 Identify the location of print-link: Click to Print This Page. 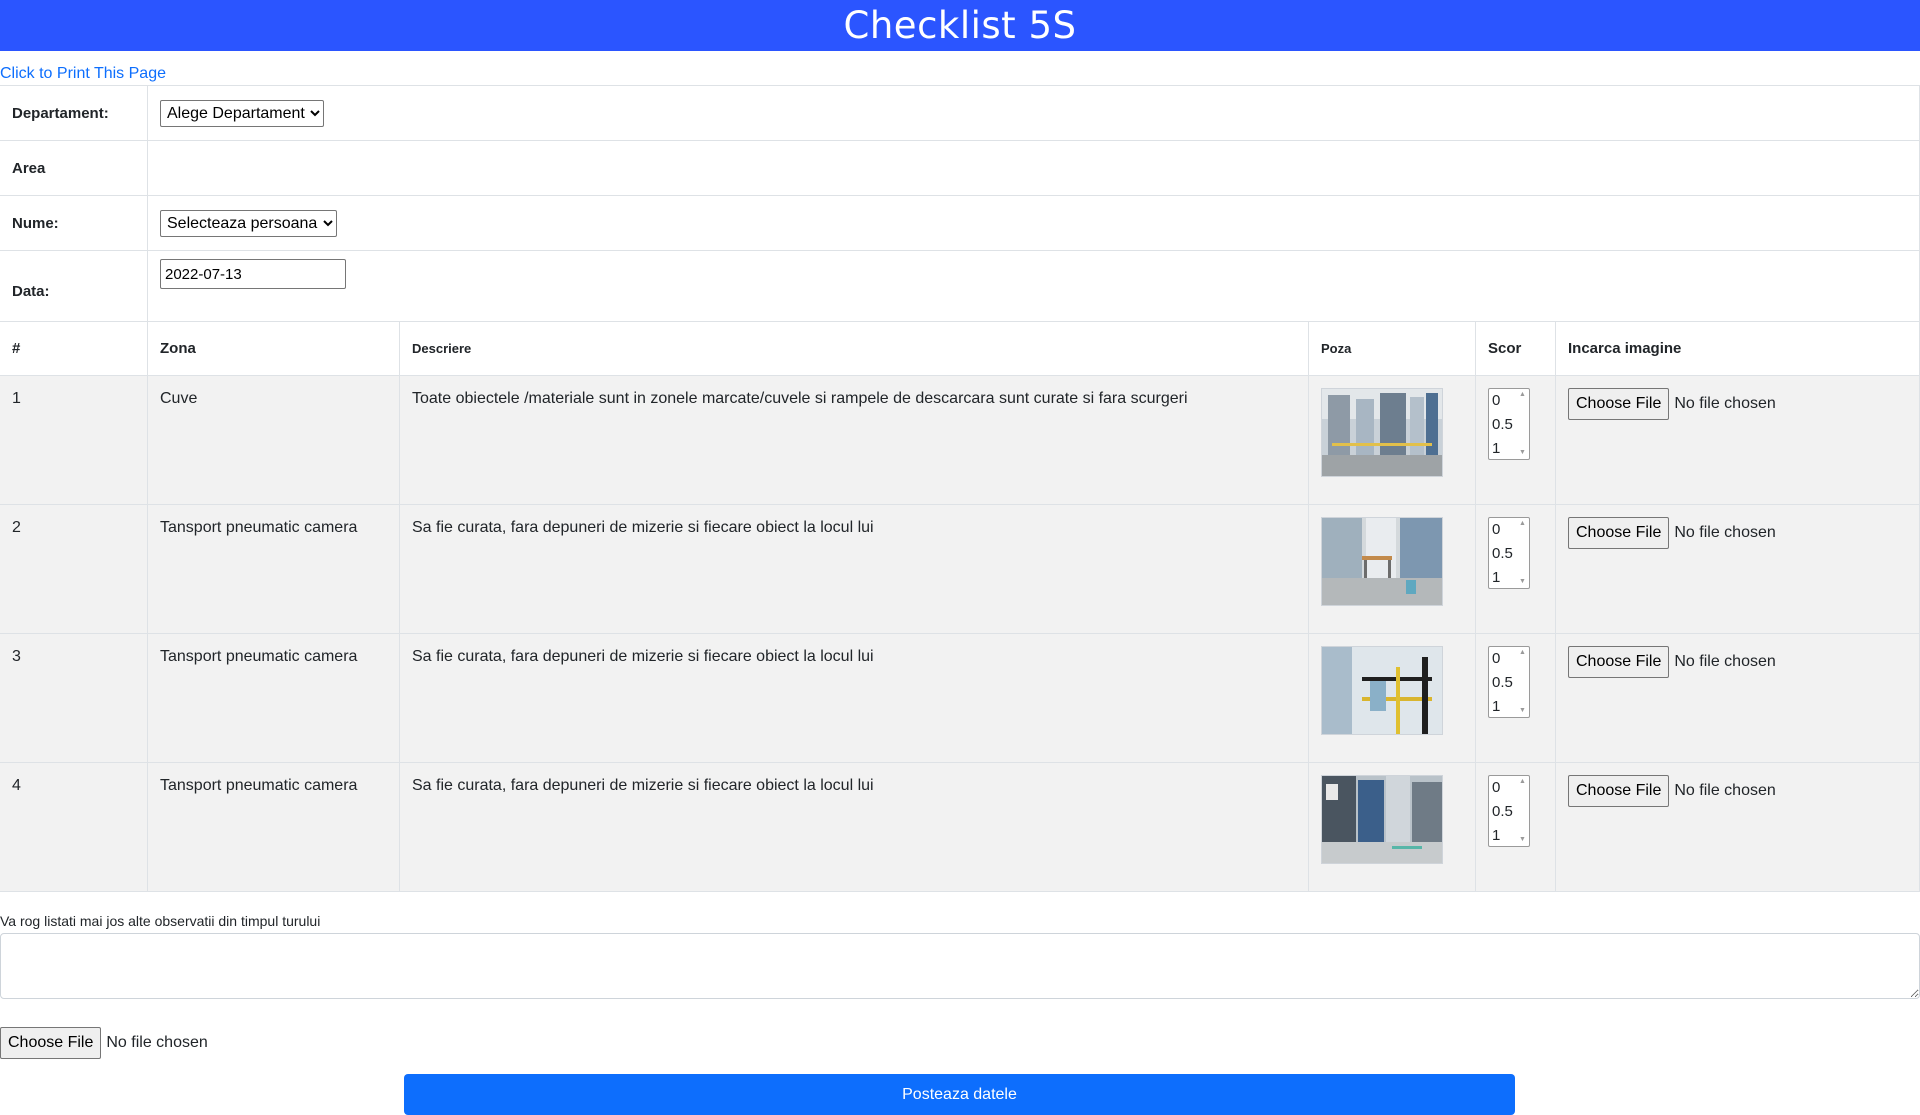
(960, 74).